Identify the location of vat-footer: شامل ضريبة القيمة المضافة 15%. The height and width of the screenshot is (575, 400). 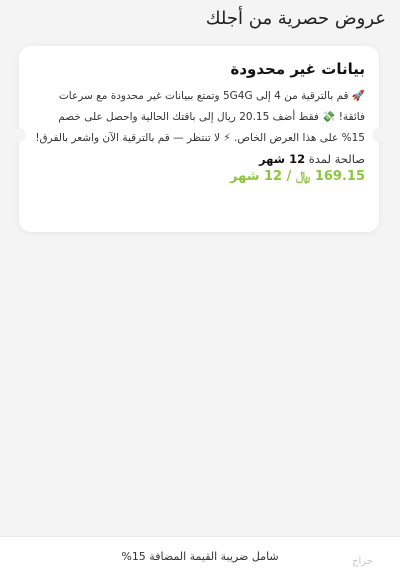
(200, 555).